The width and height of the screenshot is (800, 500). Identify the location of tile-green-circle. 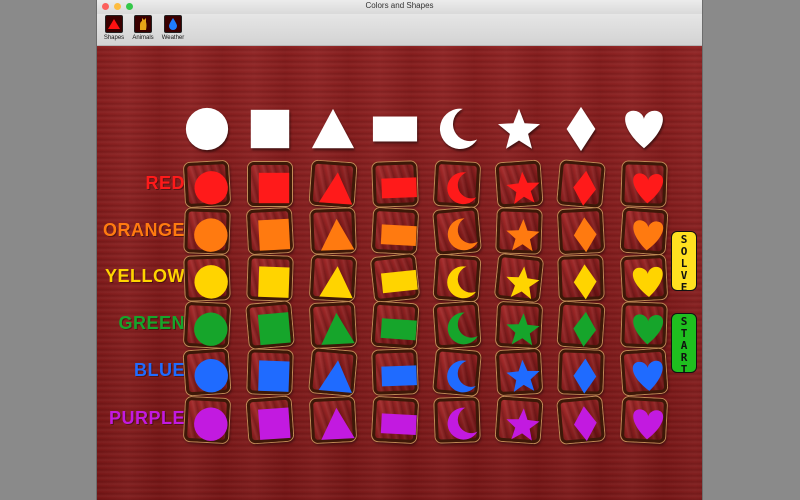
(207, 325).